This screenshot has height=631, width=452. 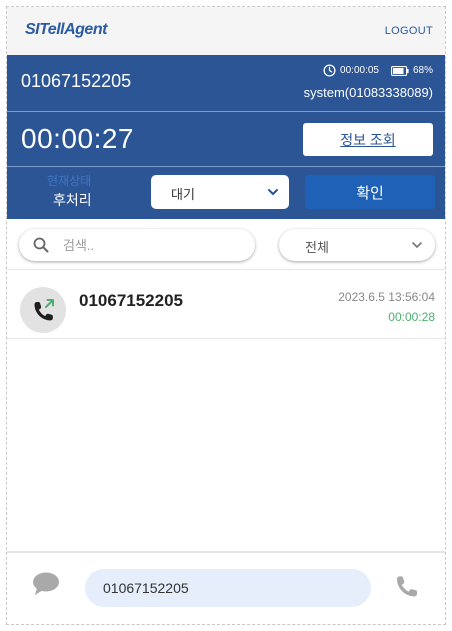 I want to click on dialer-bar, so click(x=226, y=588).